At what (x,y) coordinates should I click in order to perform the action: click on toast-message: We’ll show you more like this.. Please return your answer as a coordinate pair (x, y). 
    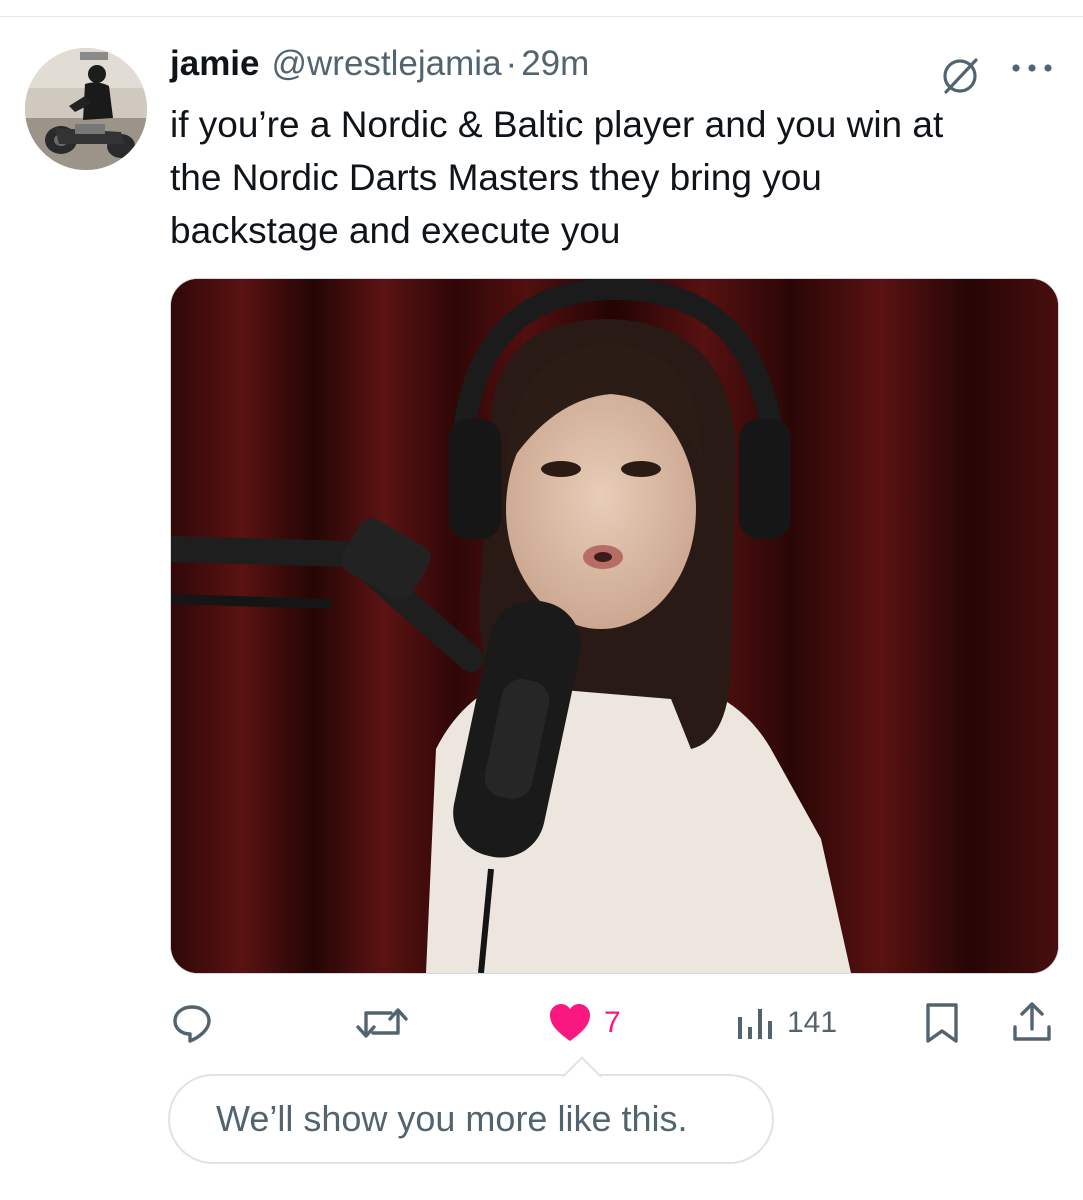
    Looking at the image, I should click on (452, 1118).